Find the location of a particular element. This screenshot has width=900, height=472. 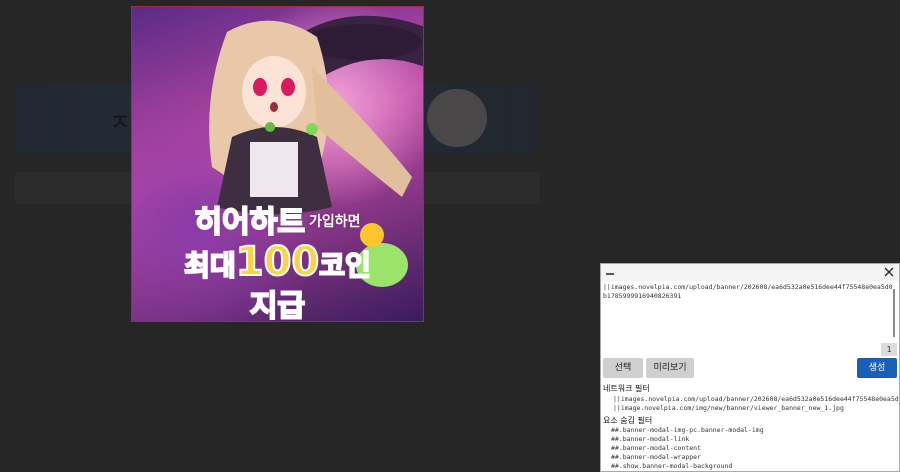

panel-titlebar is located at coordinates (750, 272).